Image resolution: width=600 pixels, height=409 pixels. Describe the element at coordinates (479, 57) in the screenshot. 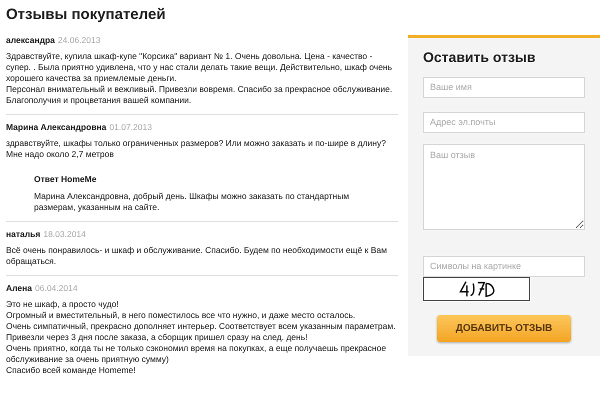

I see `form-title: Оставить отзыв` at that location.